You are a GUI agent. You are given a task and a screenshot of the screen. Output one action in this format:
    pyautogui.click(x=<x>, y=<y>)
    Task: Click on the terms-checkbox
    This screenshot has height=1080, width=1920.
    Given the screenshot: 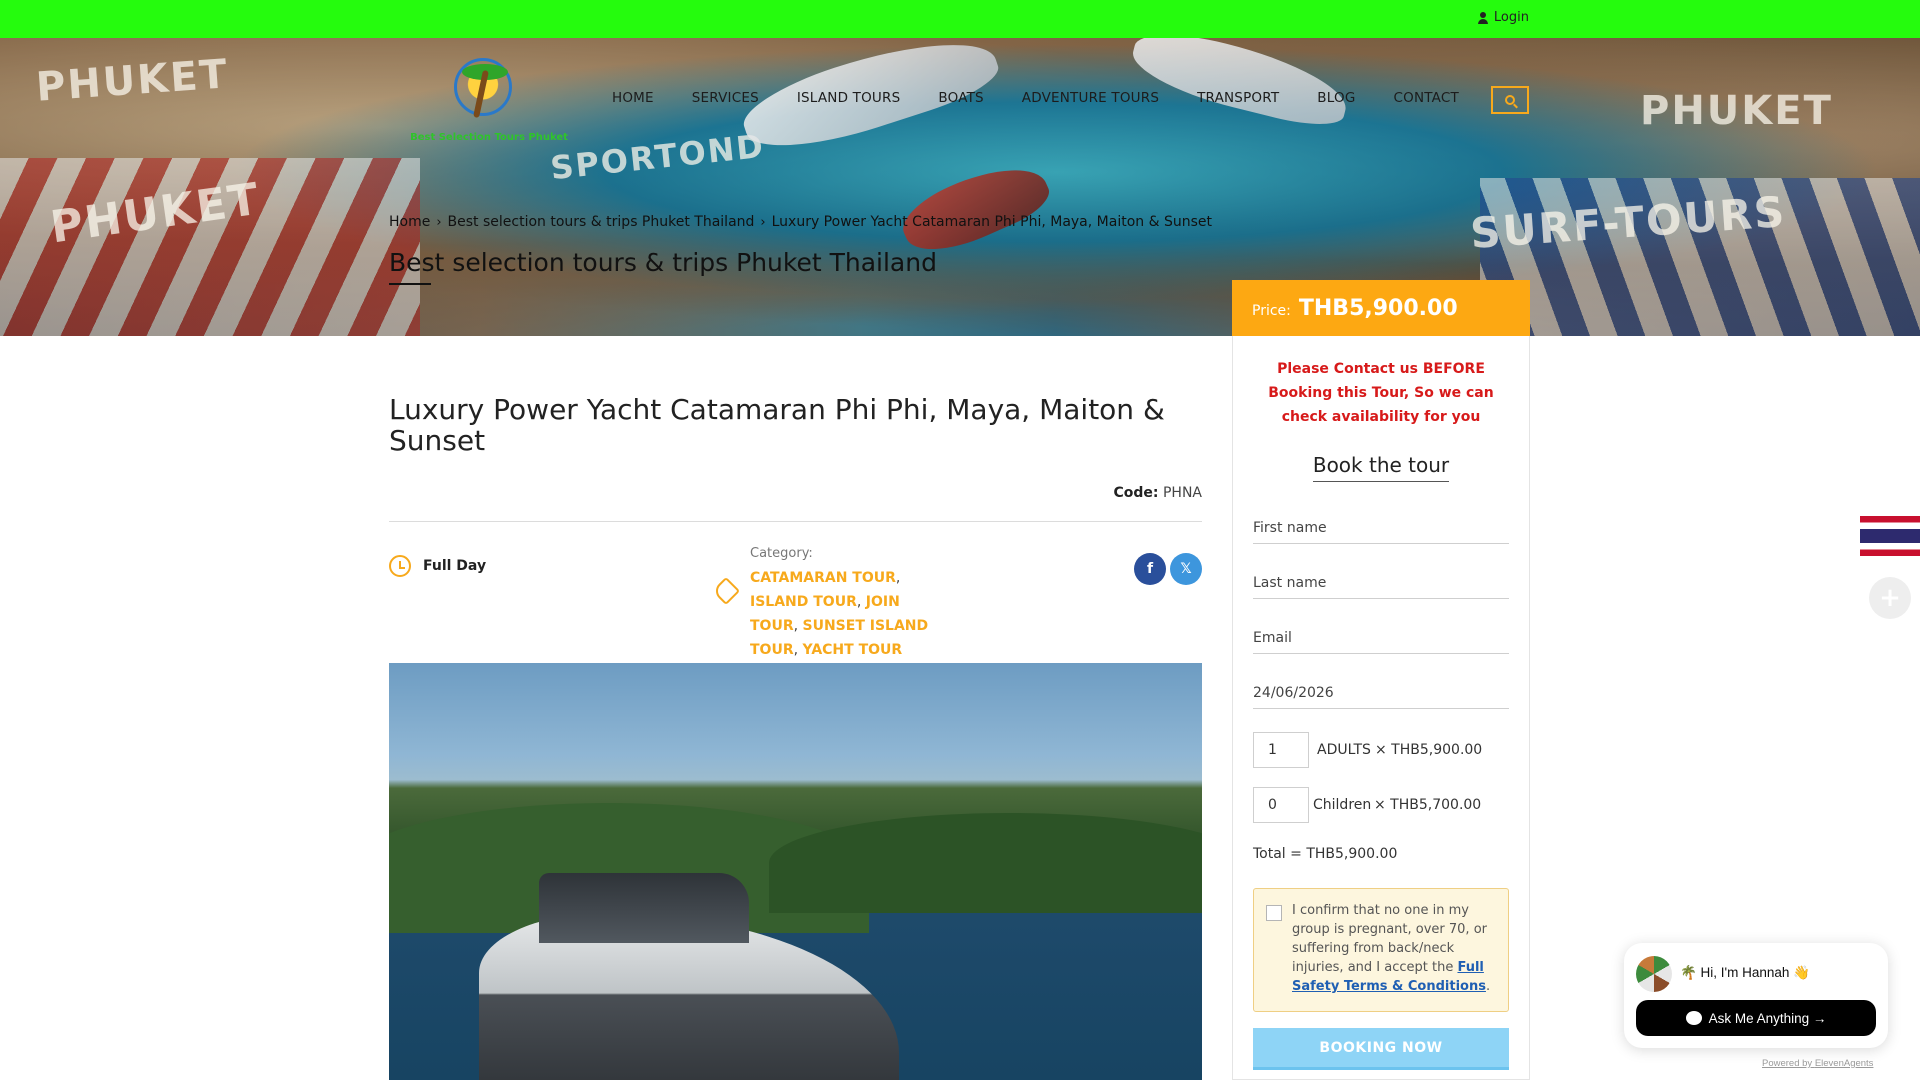 What is the action you would take?
    pyautogui.click(x=1274, y=913)
    